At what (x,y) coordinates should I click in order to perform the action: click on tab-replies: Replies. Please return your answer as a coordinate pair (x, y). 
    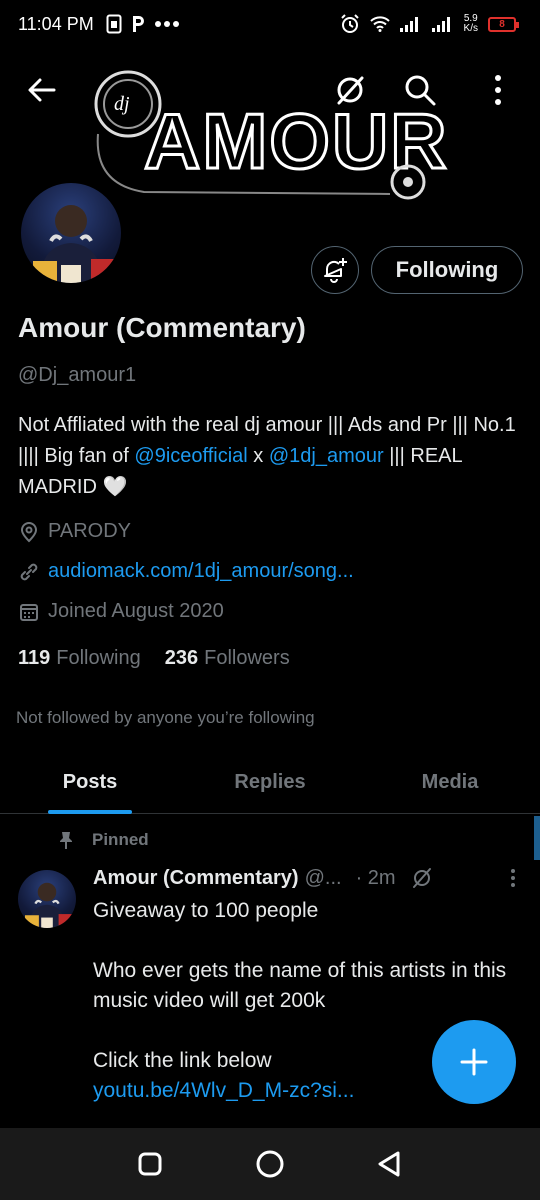
    Looking at the image, I should click on (270, 782).